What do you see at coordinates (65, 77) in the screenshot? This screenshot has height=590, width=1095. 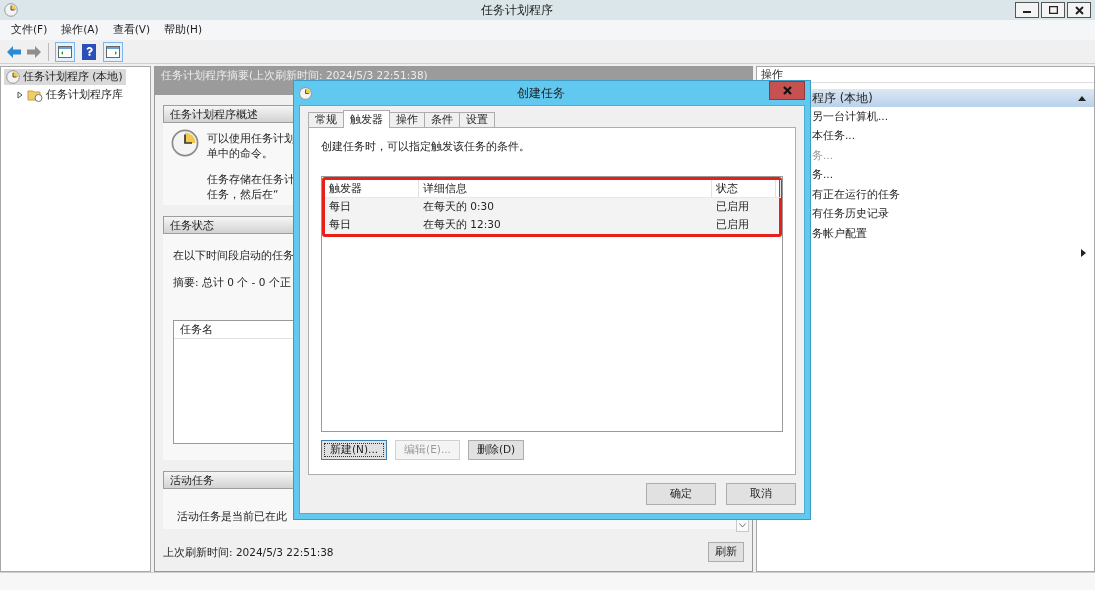 I see `tree-item: 任务计划程序 (本地)` at bounding box center [65, 77].